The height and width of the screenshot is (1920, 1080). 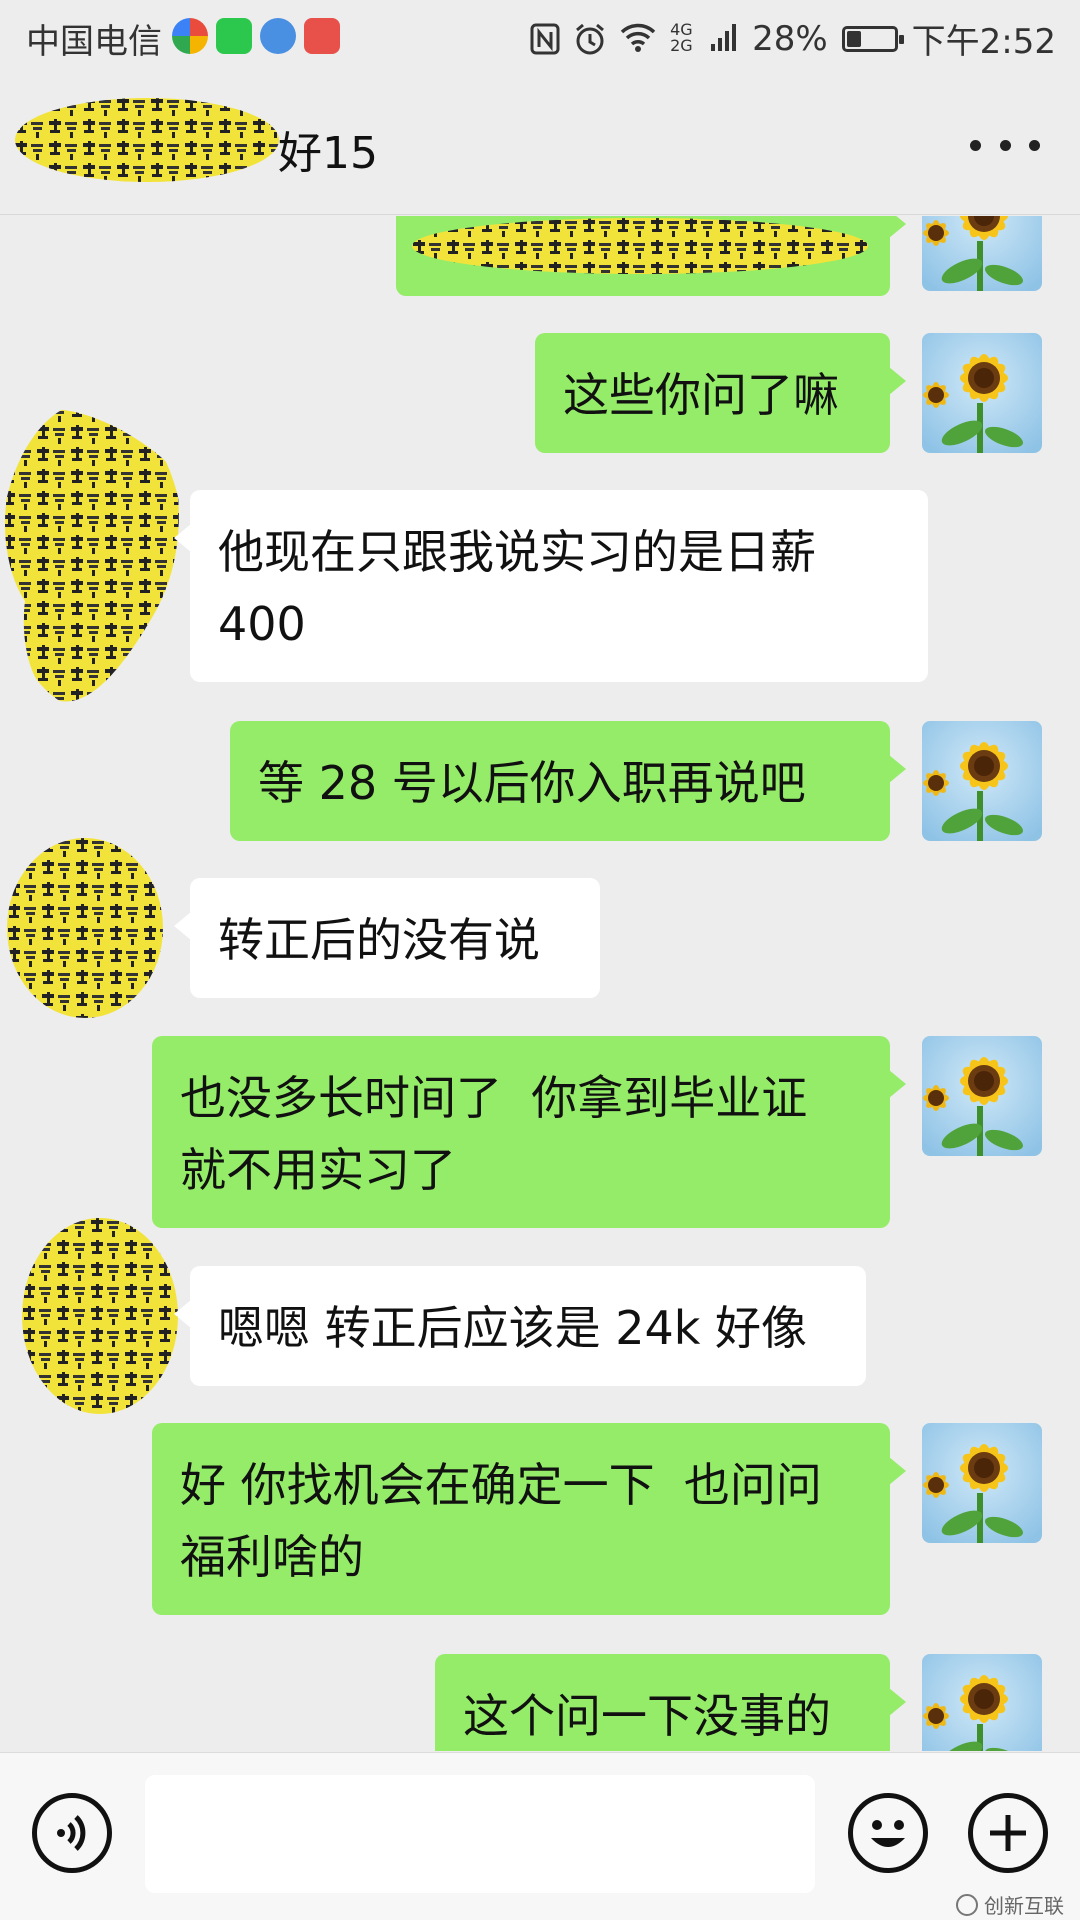 What do you see at coordinates (640, 246) in the screenshot?
I see `message-mosaic` at bounding box center [640, 246].